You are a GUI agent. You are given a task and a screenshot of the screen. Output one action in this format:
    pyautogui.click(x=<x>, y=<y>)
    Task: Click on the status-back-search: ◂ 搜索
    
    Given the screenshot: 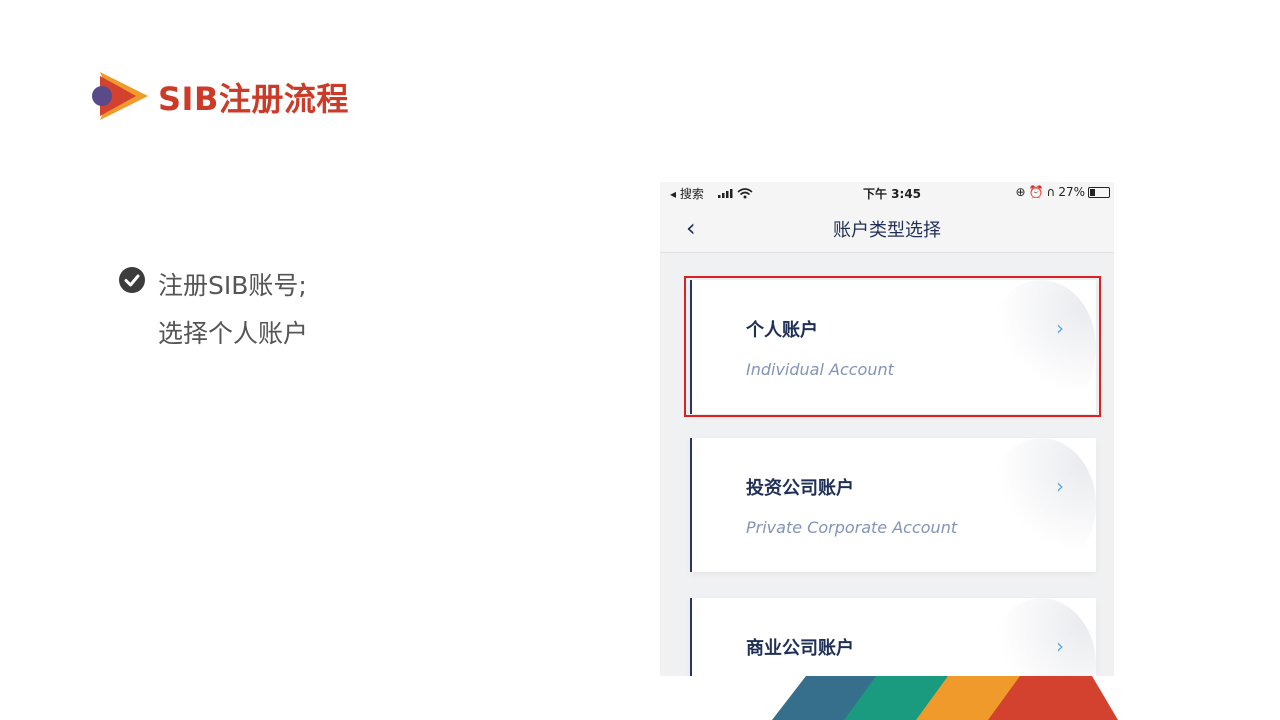 What is the action you would take?
    pyautogui.click(x=687, y=193)
    